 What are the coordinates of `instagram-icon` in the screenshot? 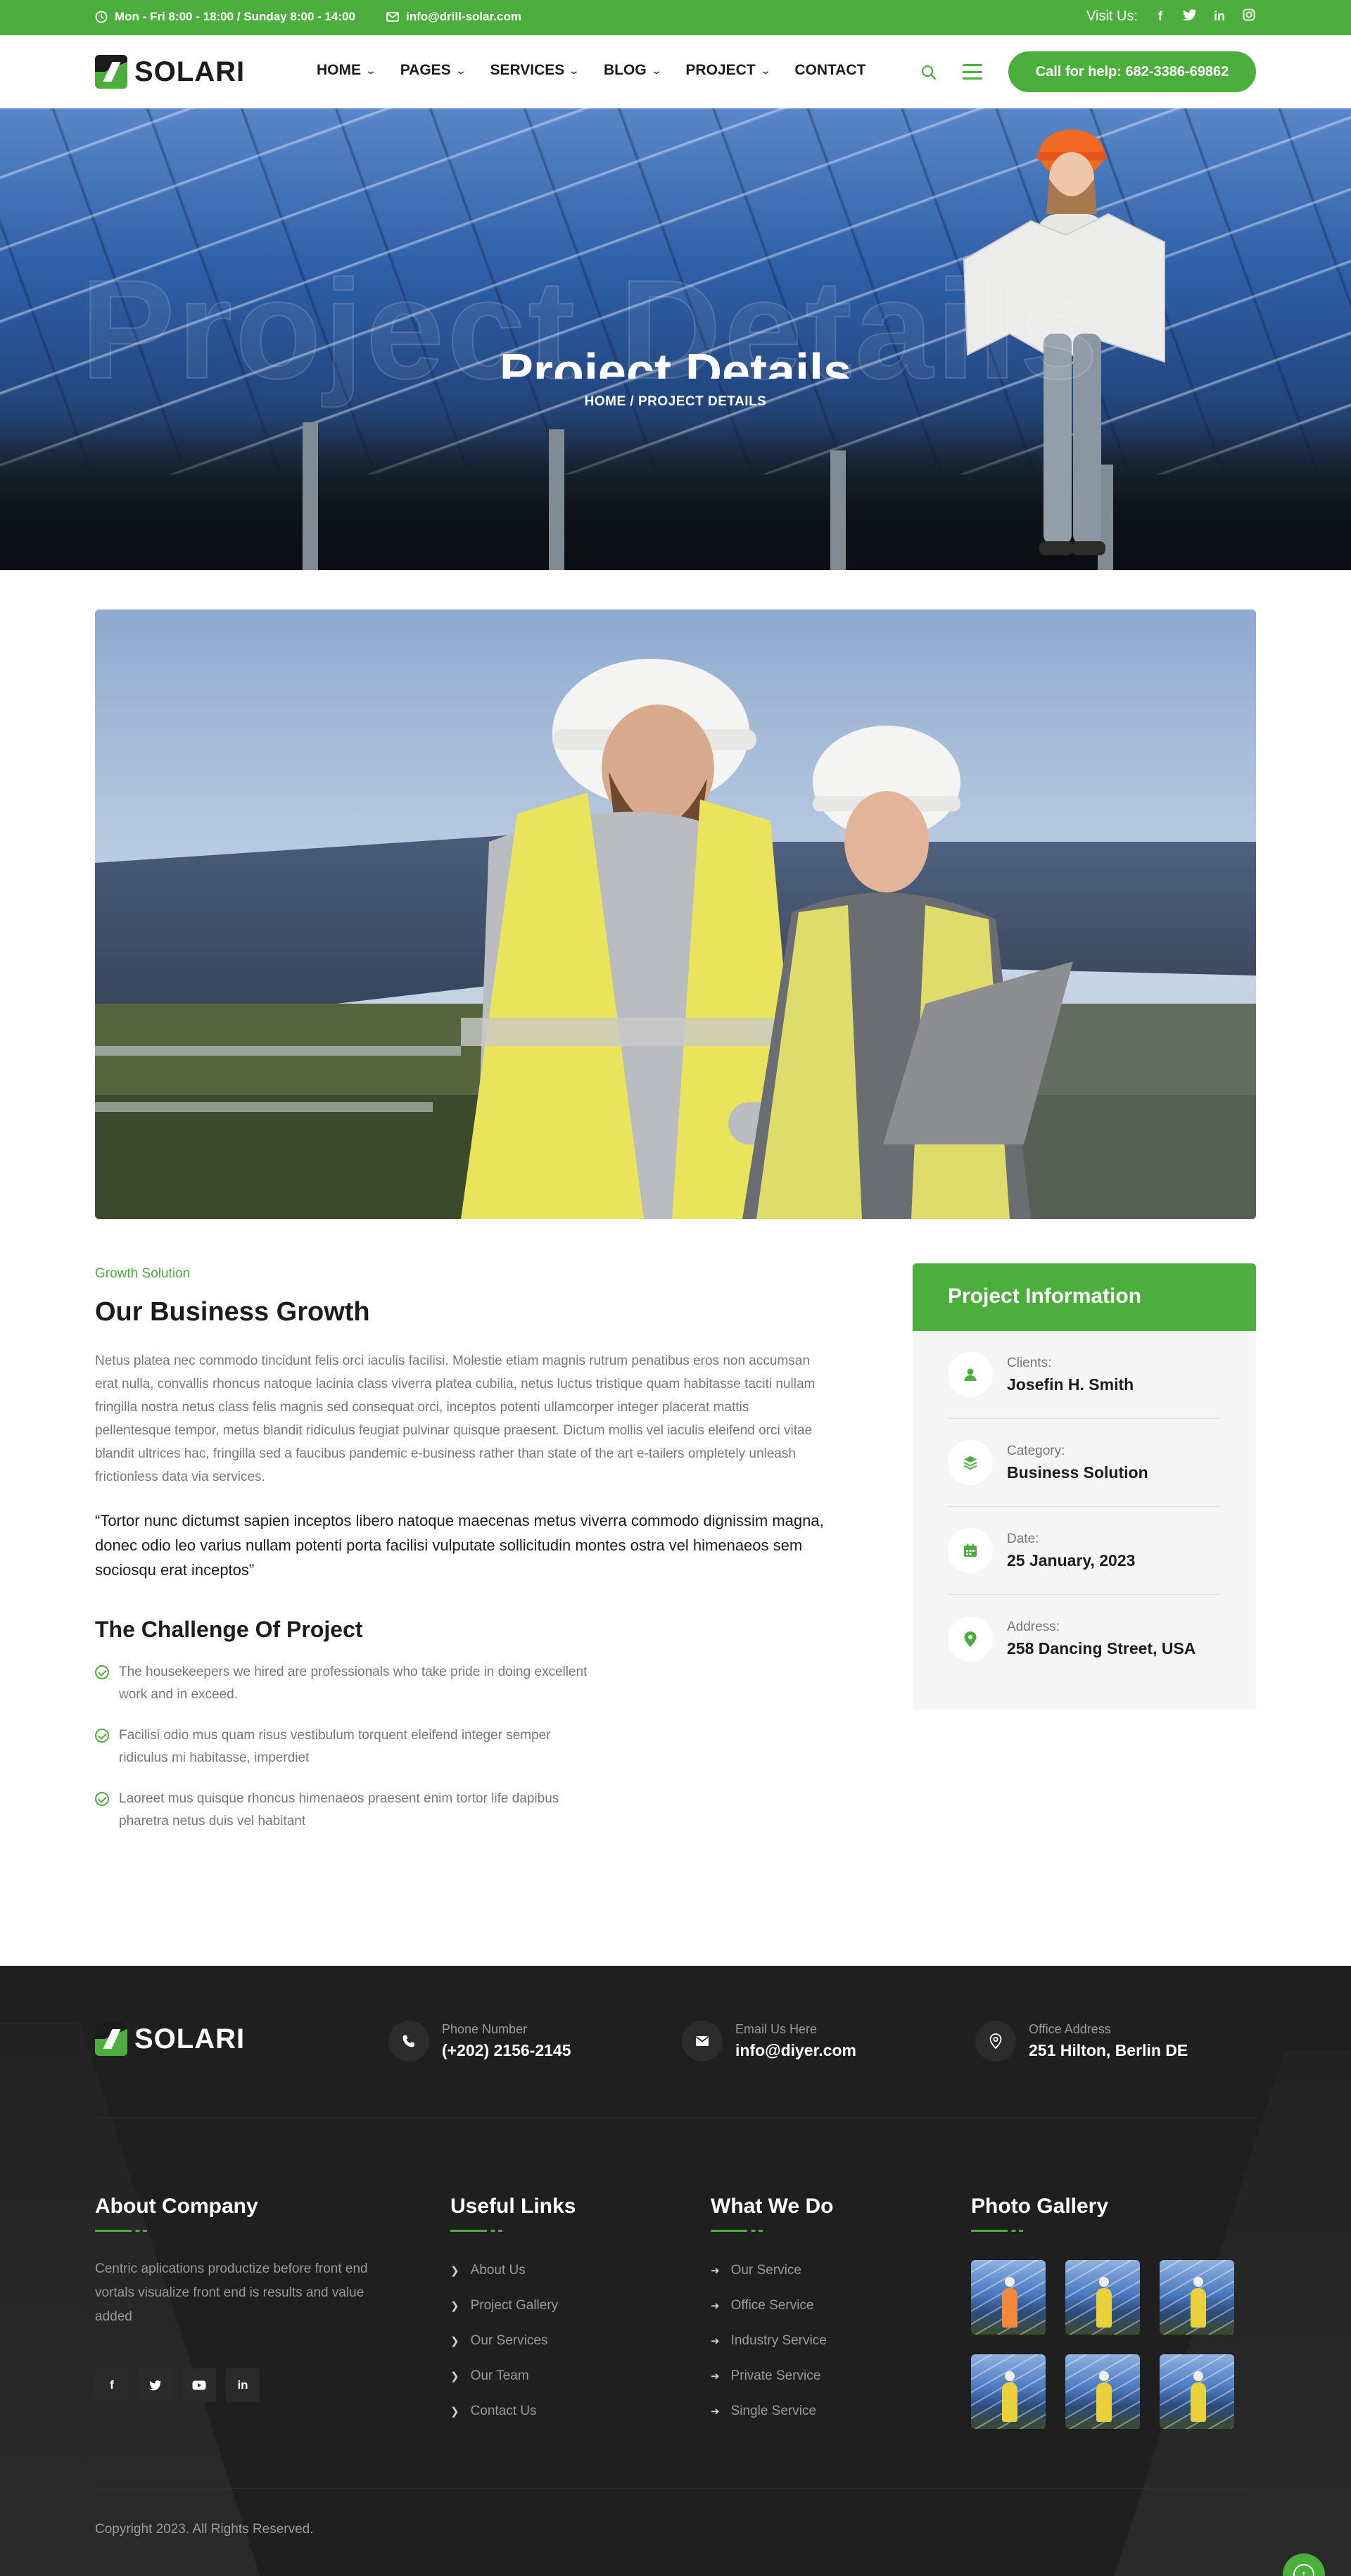 It's located at (1249, 16).